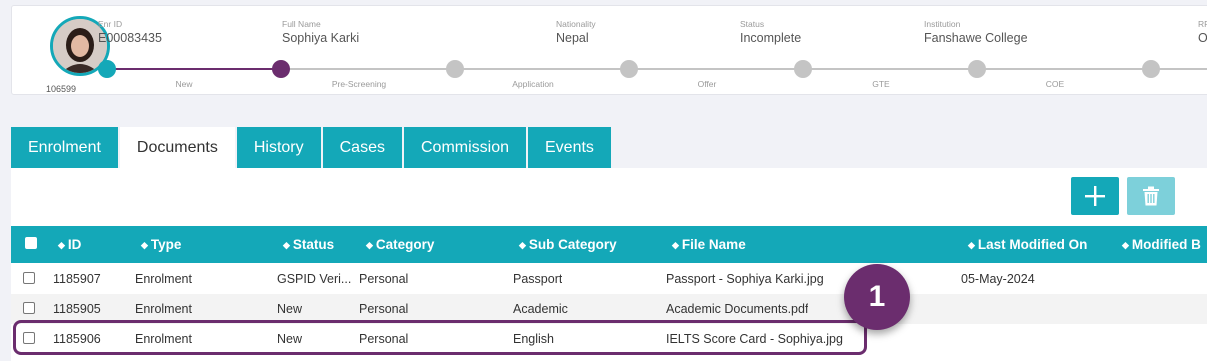 This screenshot has width=1207, height=361. What do you see at coordinates (64, 147) in the screenshot?
I see `tab-enrolment: Enrolment` at bounding box center [64, 147].